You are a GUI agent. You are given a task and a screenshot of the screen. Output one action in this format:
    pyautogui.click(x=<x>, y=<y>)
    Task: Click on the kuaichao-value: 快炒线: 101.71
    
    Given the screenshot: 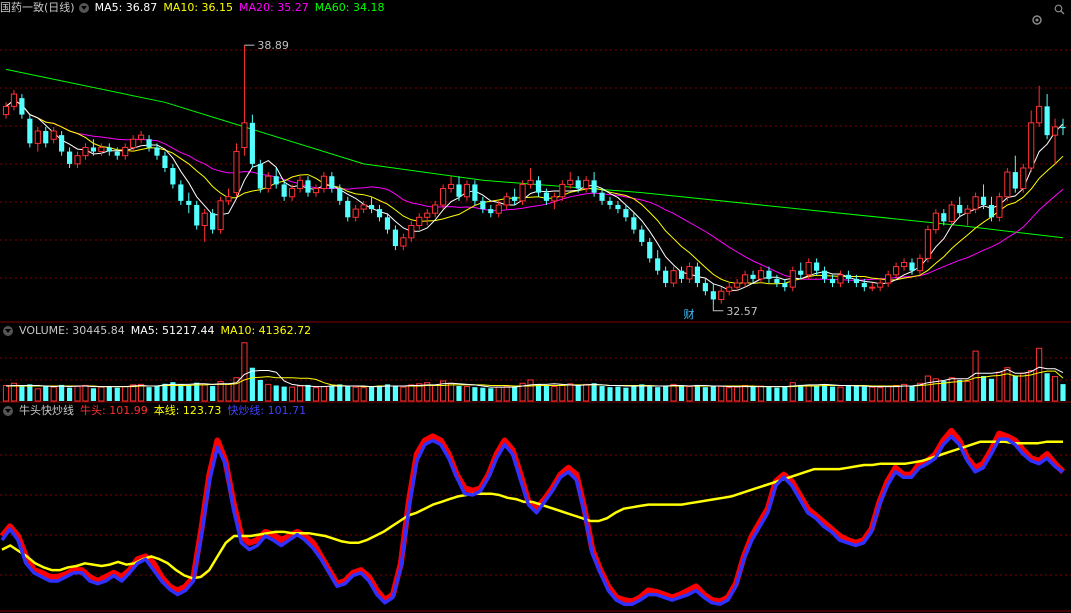 What is the action you would take?
    pyautogui.click(x=267, y=410)
    